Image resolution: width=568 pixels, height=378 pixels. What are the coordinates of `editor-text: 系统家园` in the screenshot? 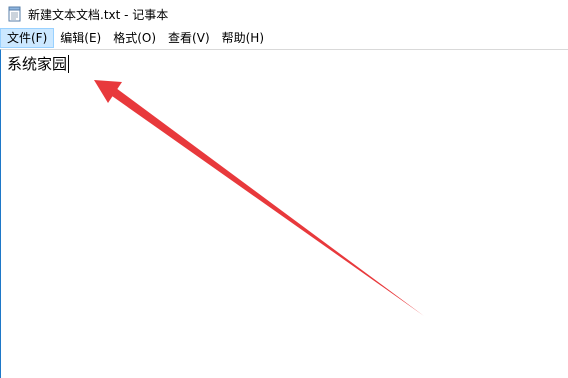 It's located at (37, 64).